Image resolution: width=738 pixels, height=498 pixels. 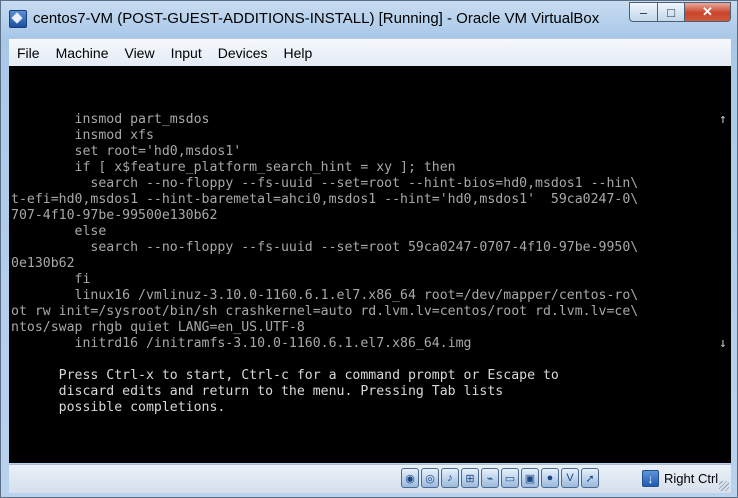 What do you see at coordinates (298, 53) in the screenshot?
I see `menu-help: Help` at bounding box center [298, 53].